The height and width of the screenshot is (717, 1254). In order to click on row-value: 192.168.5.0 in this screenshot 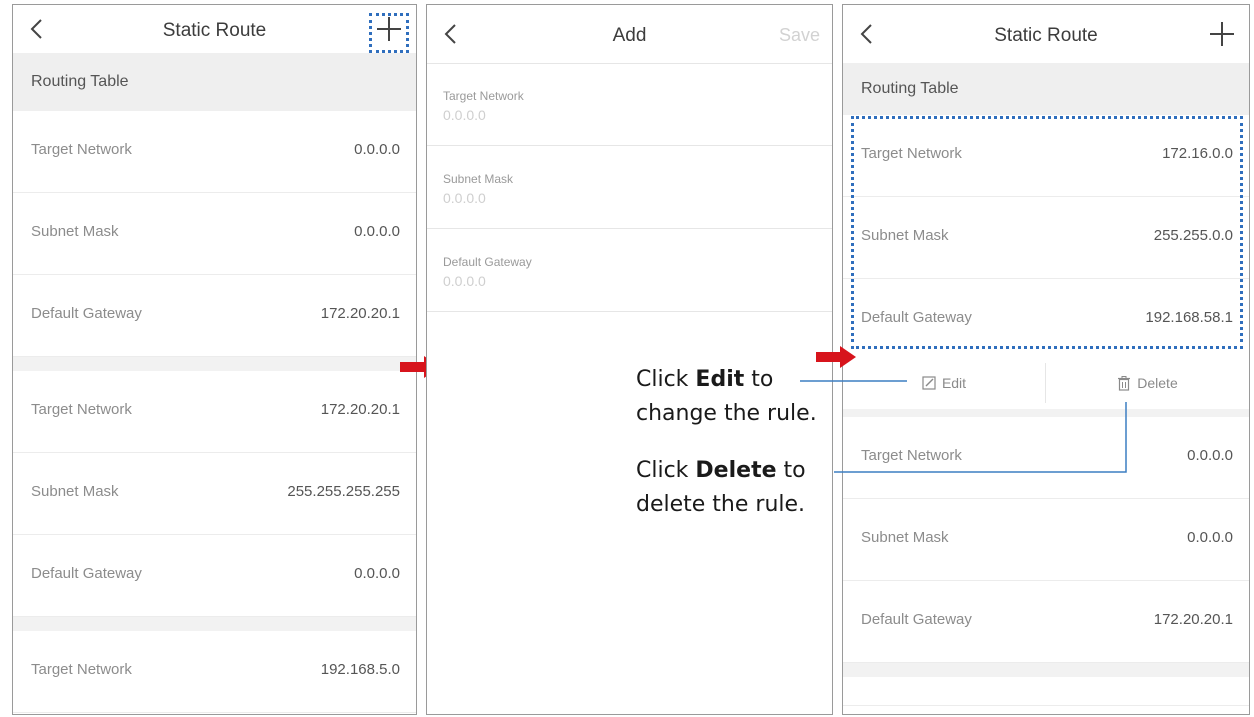, I will do `click(360, 669)`.